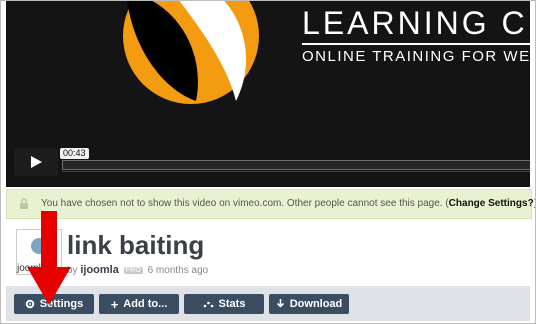 The width and height of the screenshot is (536, 324). What do you see at coordinates (416, 56) in the screenshot?
I see `brand-tagline: ONLINE TRAINING FOR WEBSITE OWNERS` at bounding box center [416, 56].